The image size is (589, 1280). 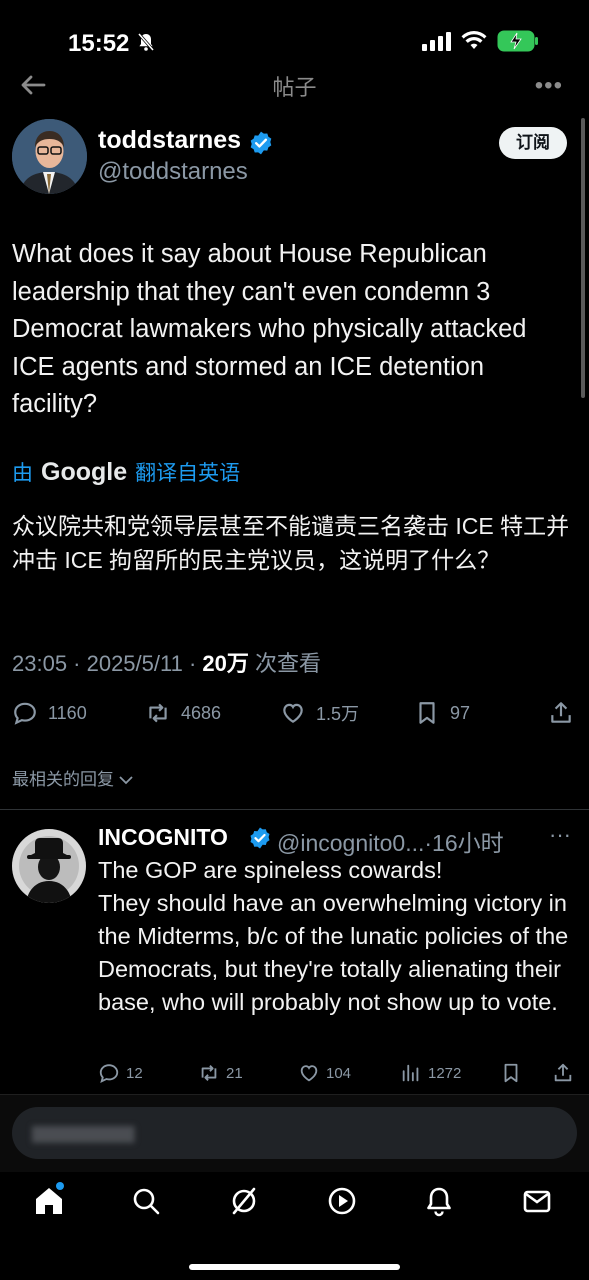 What do you see at coordinates (474, 40) in the screenshot?
I see `wifi-icon` at bounding box center [474, 40].